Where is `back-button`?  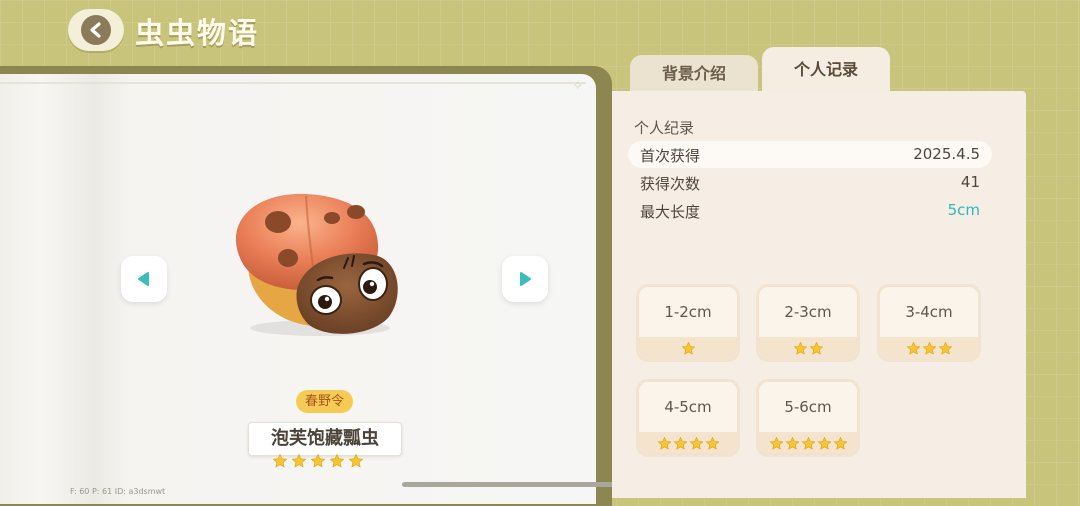
back-button is located at coordinates (96, 30).